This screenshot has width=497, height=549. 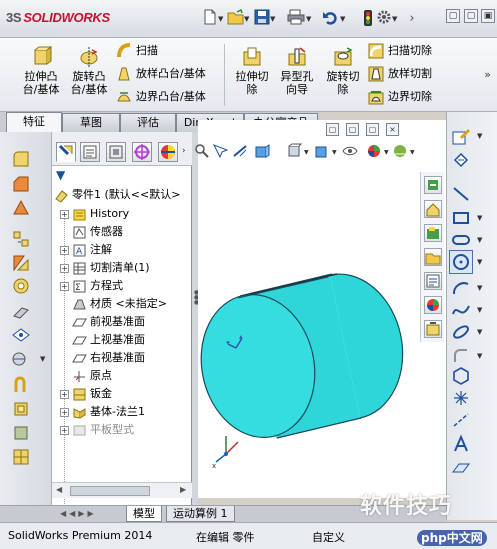 What do you see at coordinates (59, 489) in the screenshot?
I see `scroll-left-arrow-icon: ◀` at bounding box center [59, 489].